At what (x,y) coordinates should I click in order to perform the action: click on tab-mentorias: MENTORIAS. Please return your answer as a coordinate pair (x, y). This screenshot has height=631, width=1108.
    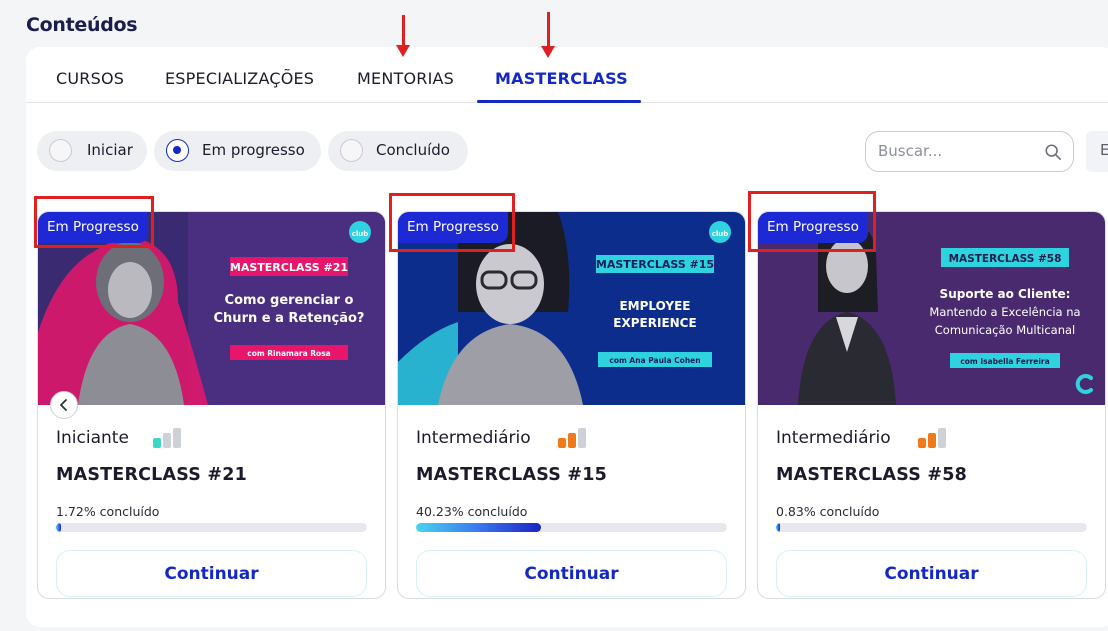
    Looking at the image, I should click on (405, 78).